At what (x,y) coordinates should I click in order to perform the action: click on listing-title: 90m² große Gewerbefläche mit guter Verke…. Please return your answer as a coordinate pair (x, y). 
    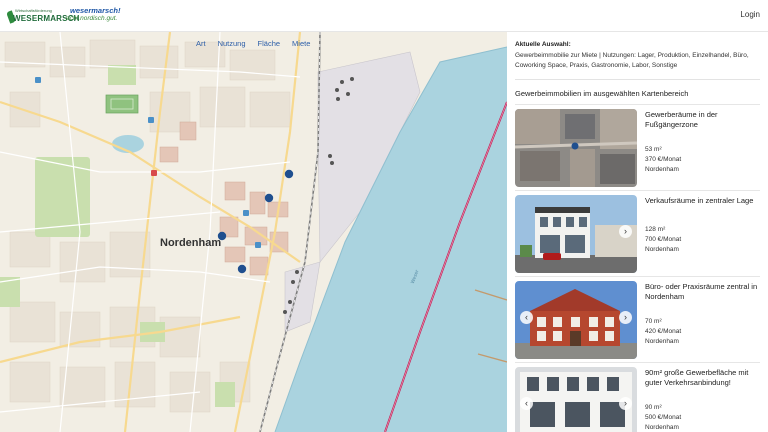
    Looking at the image, I should click on (703, 378).